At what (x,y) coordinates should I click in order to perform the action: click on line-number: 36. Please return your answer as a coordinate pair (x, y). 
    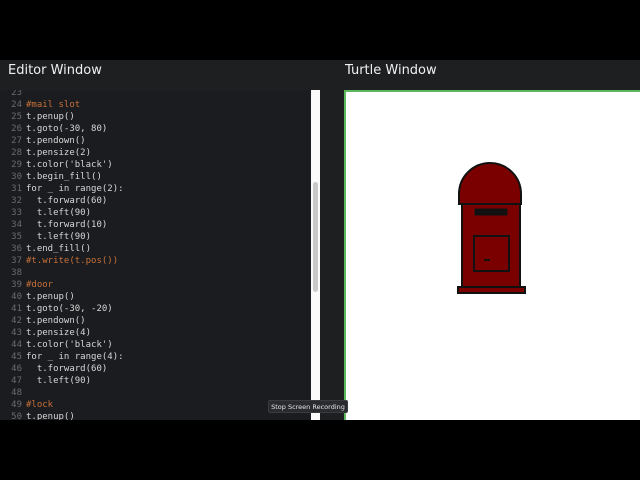
    Looking at the image, I should click on (16, 249).